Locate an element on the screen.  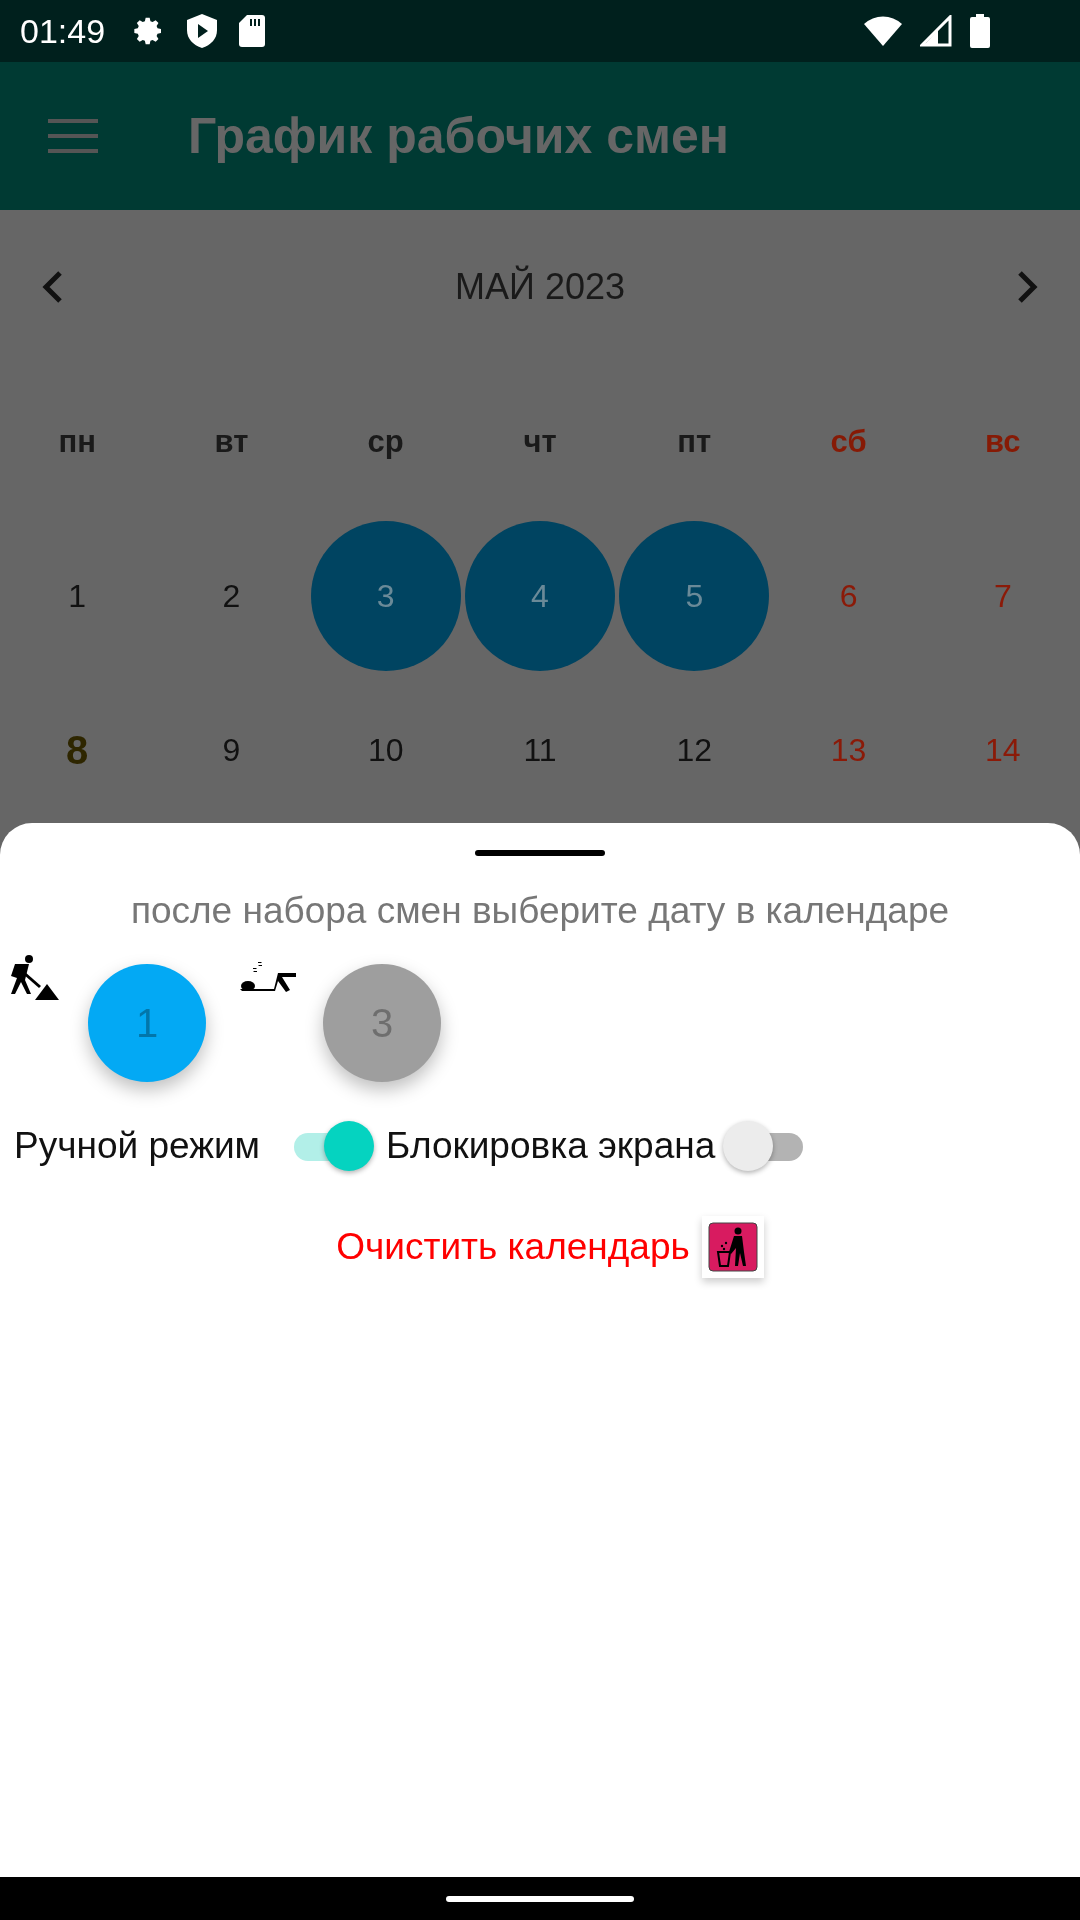
calendar-day: 3 is located at coordinates (385, 596).